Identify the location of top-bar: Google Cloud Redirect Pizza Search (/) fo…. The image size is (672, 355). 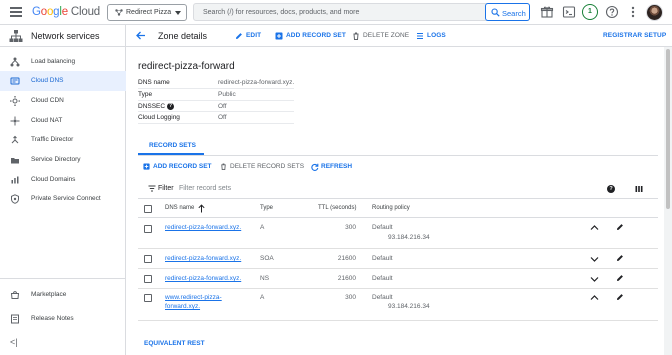
(336, 12).